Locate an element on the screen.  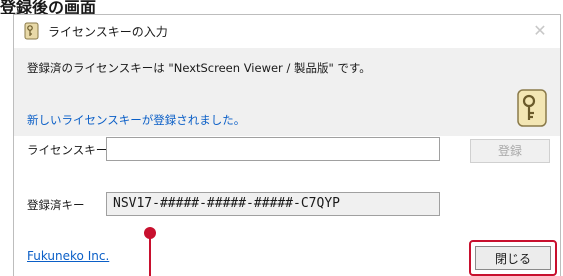
page-heading: 登録後の画面 is located at coordinates (48, 7).